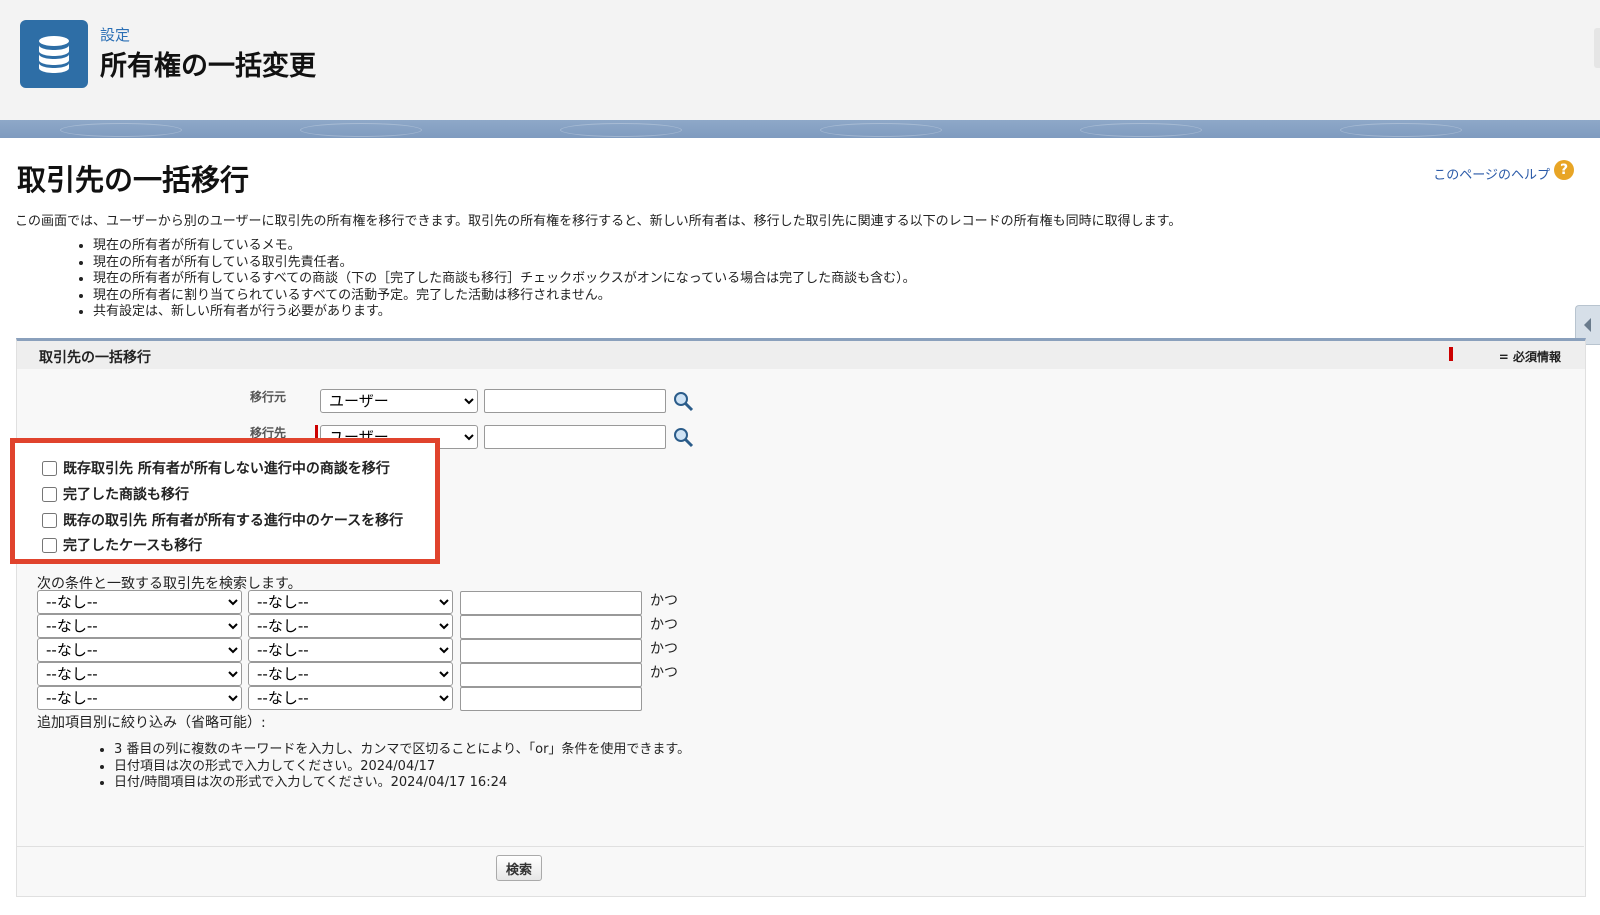  I want to click on required-indicator, so click(1451, 354).